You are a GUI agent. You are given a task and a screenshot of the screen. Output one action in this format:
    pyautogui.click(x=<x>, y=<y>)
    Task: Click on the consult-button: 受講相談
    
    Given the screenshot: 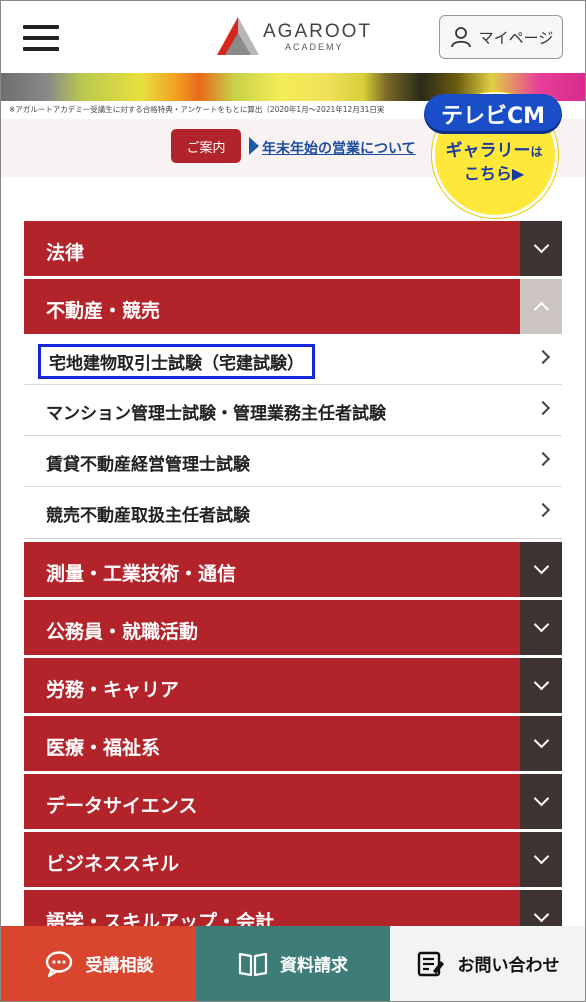 What is the action you would take?
    pyautogui.click(x=98, y=963)
    